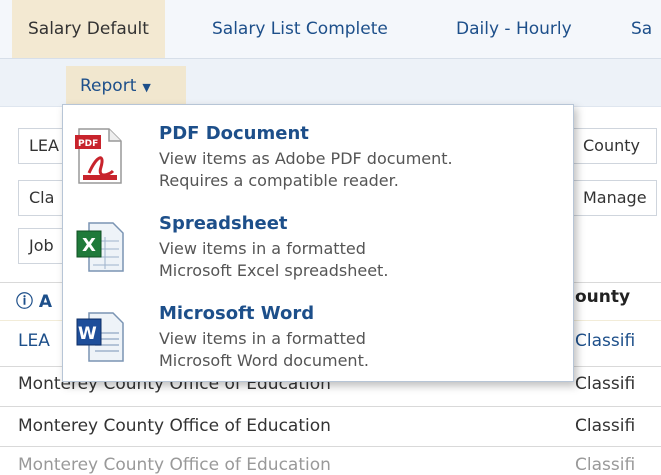 This screenshot has width=661, height=475. Describe the element at coordinates (614, 146) in the screenshot. I see `county-field: County` at that location.